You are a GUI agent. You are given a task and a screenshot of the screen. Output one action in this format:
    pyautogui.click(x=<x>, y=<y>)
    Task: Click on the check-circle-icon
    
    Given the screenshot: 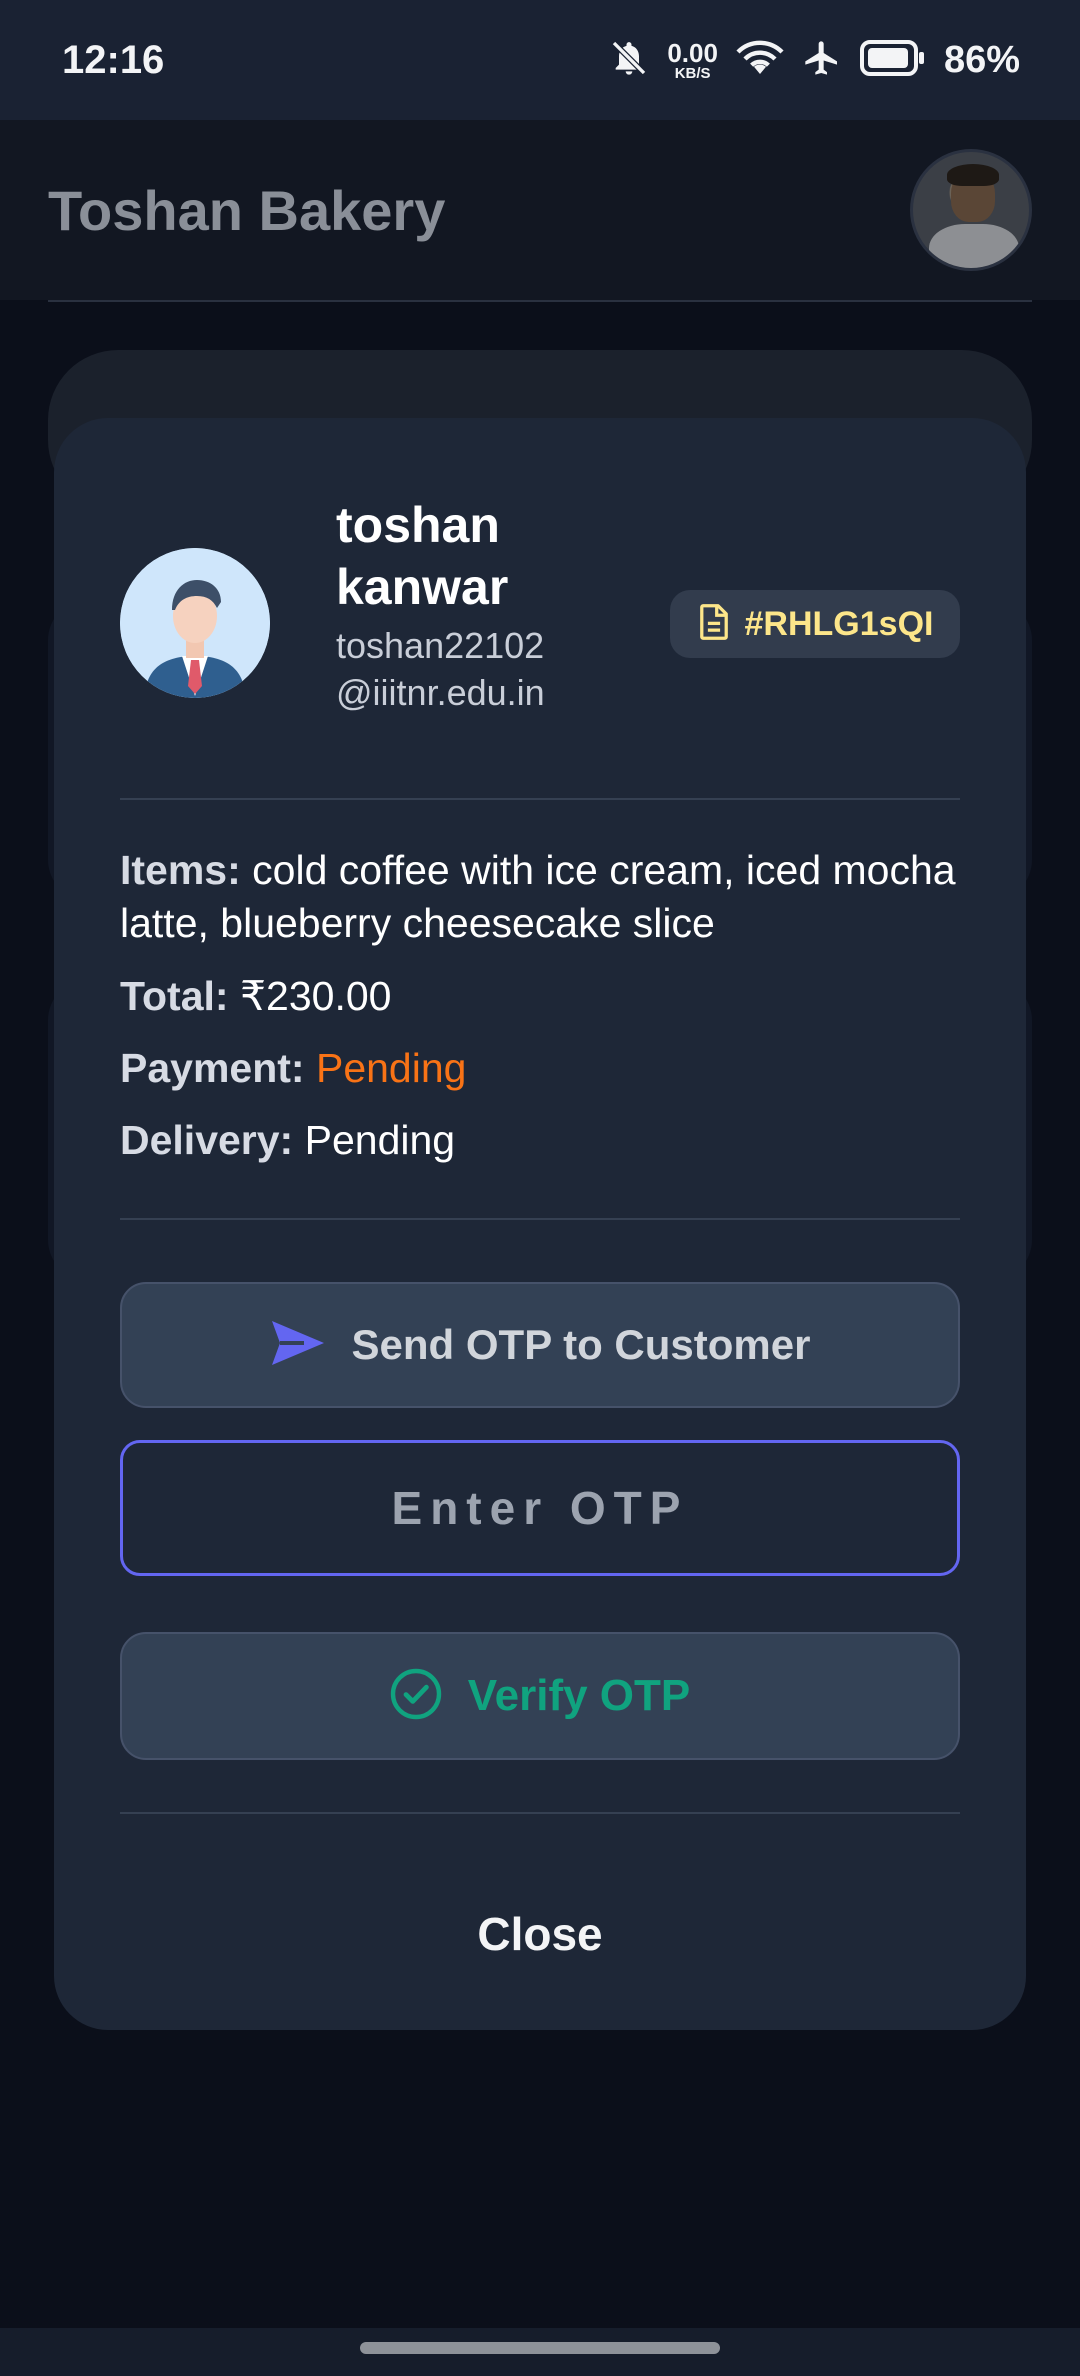 What is the action you would take?
    pyautogui.click(x=416, y=1696)
    